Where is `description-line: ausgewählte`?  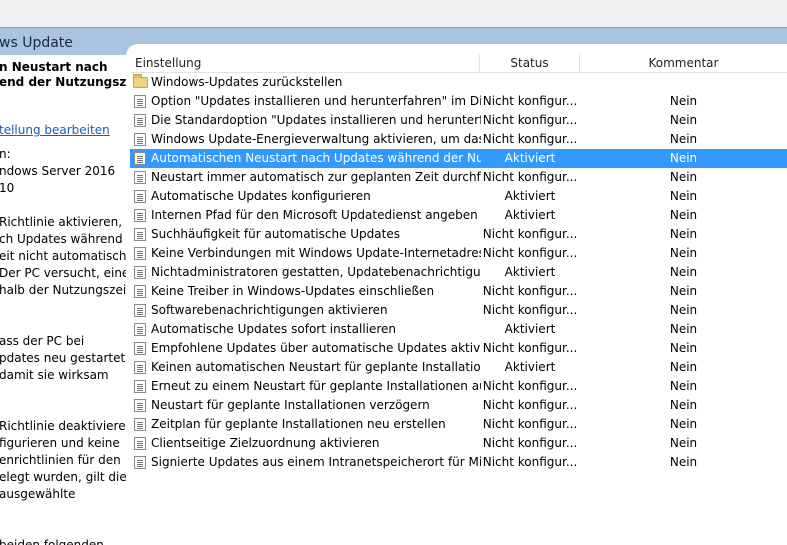
description-line: ausgewählte is located at coordinates (38, 494).